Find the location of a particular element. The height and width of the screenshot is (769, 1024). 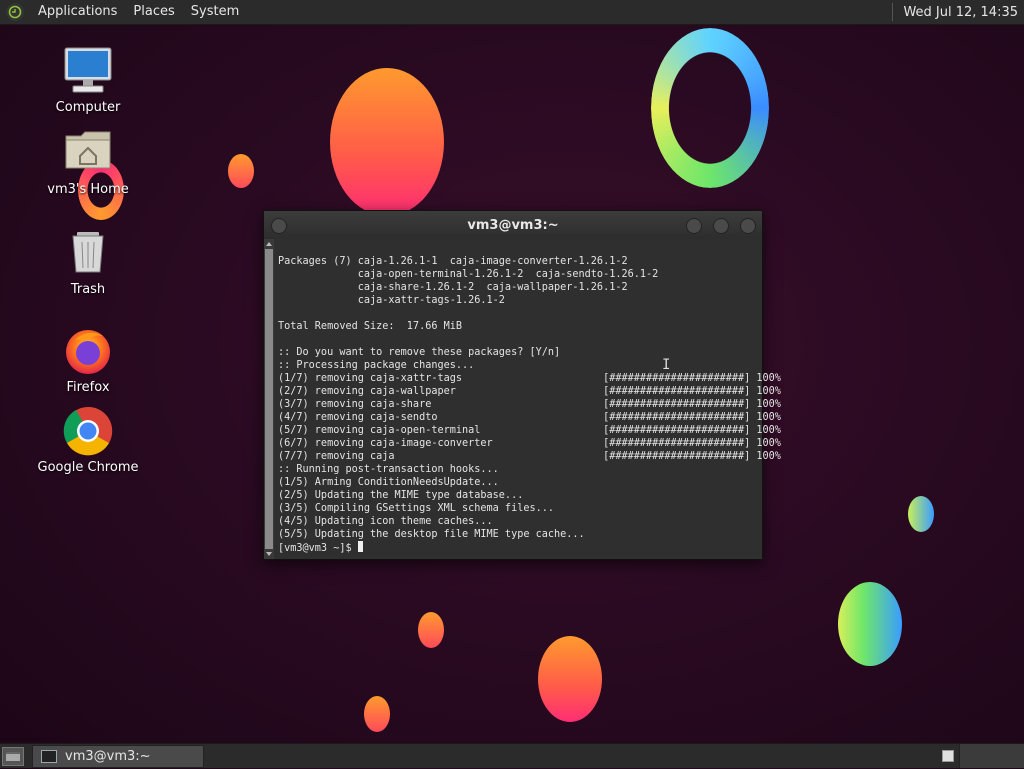

desktop-icon-label: Computer is located at coordinates (88, 107).